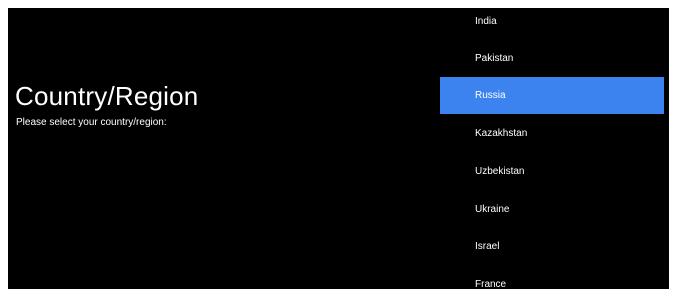 This screenshot has height=290, width=677. Describe the element at coordinates (552, 95) in the screenshot. I see `country-item-russia: Russia` at that location.